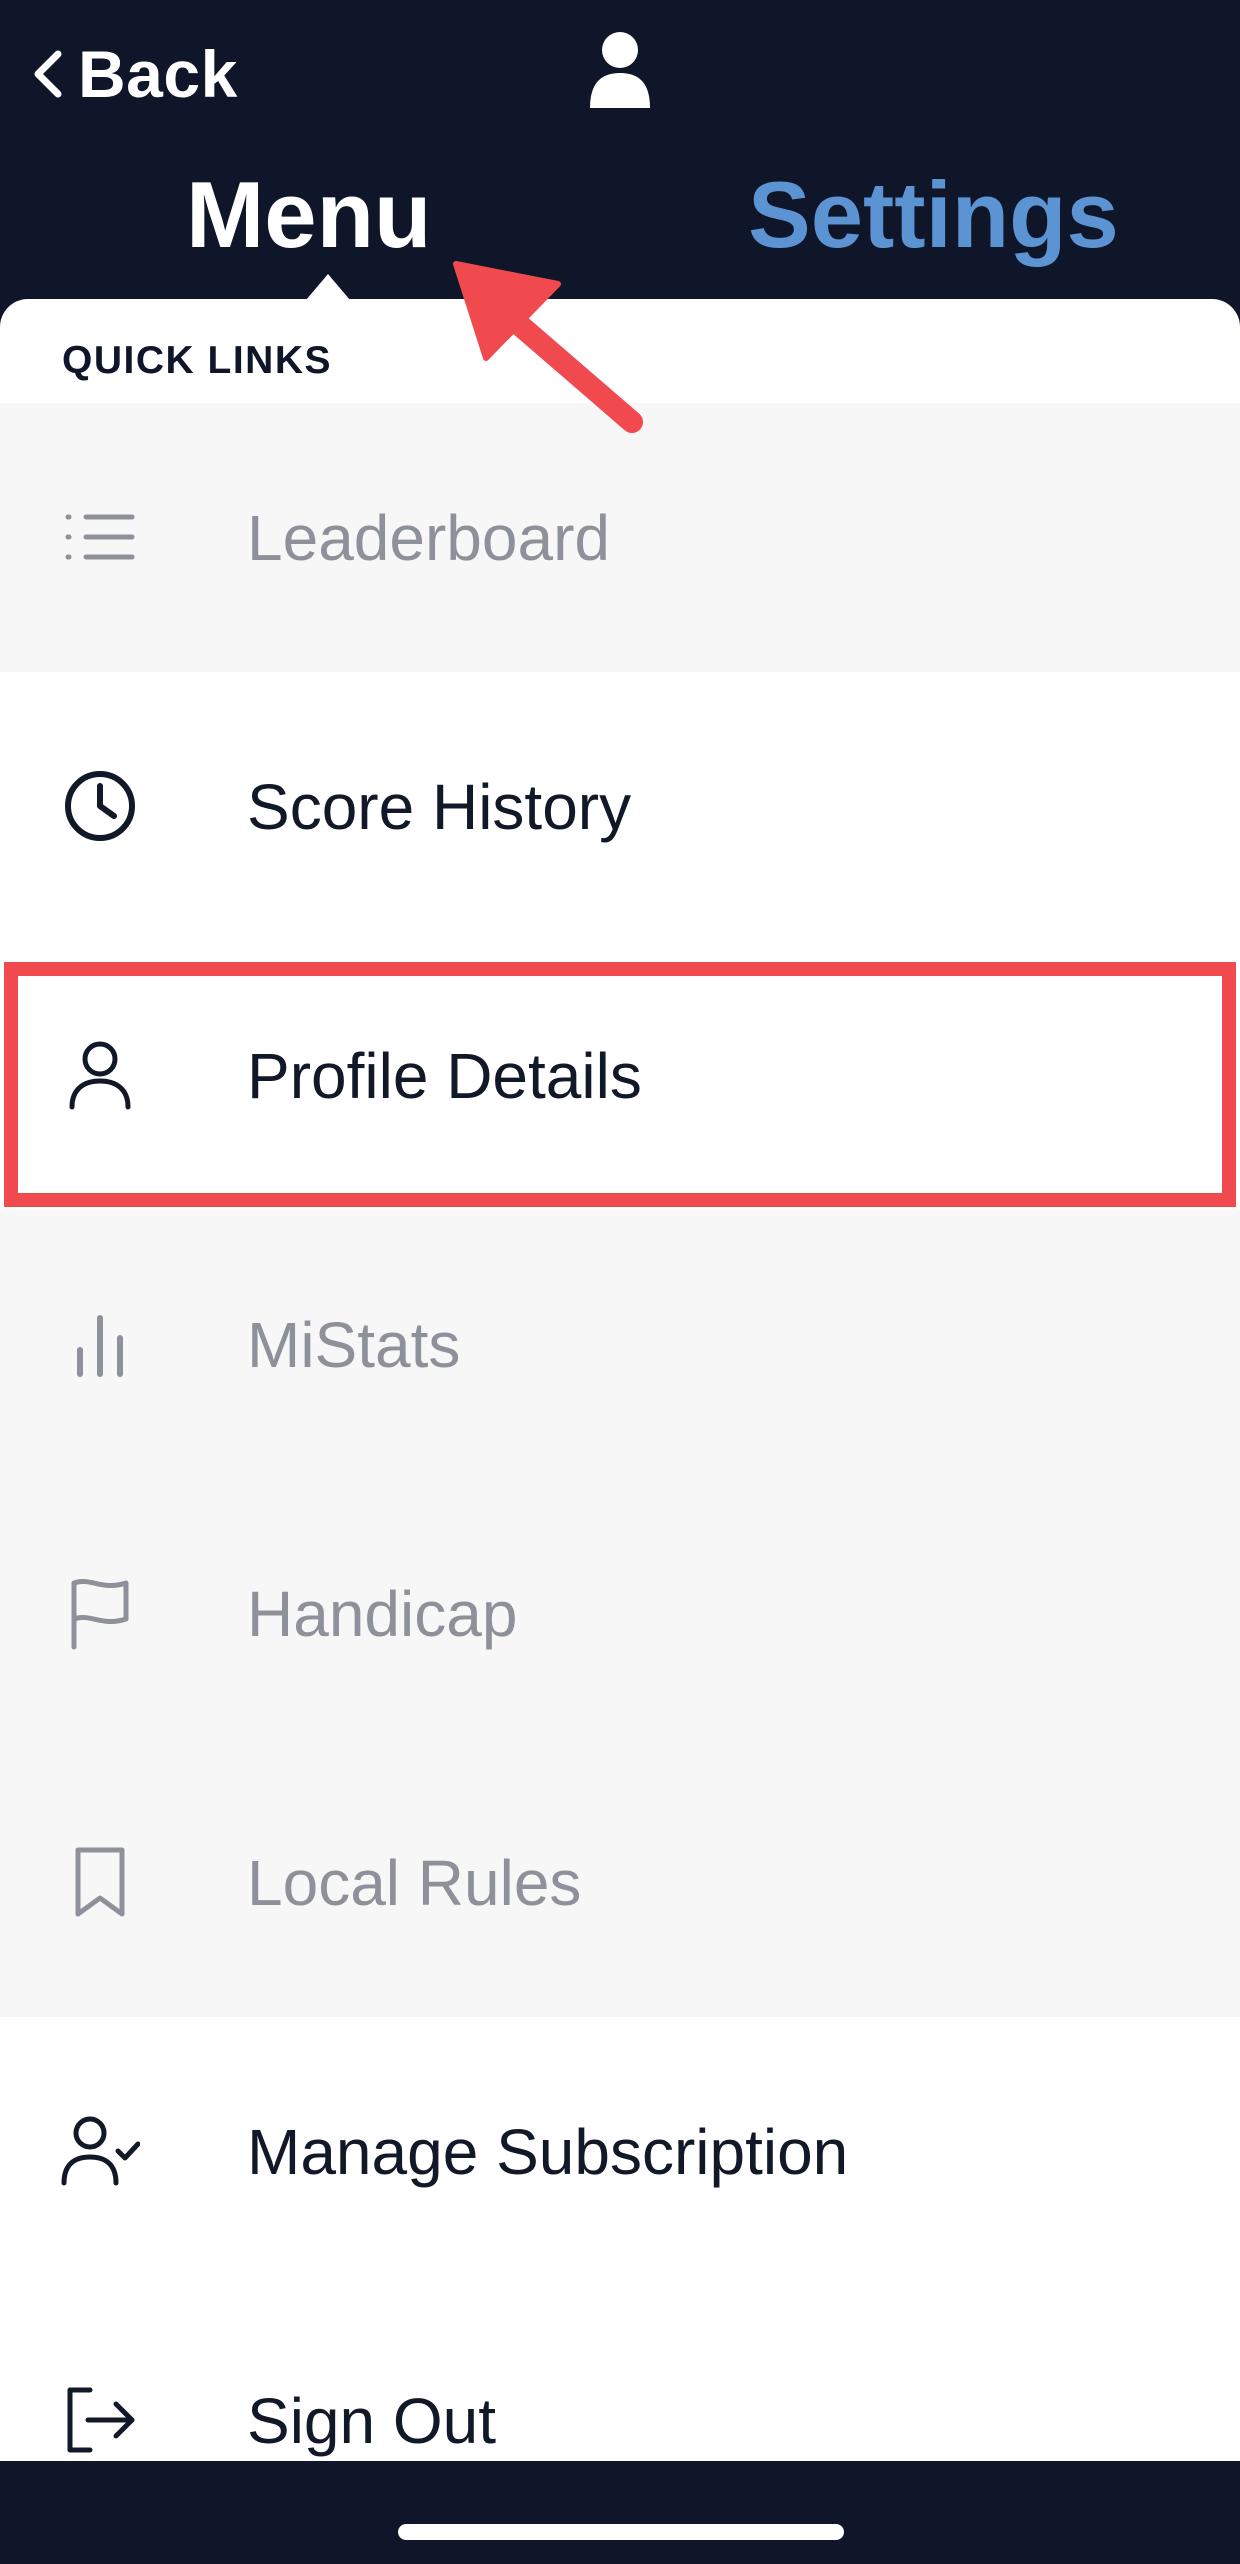 This screenshot has width=1240, height=2564. What do you see at coordinates (444, 1075) in the screenshot?
I see `menu-item-label: Profile Details` at bounding box center [444, 1075].